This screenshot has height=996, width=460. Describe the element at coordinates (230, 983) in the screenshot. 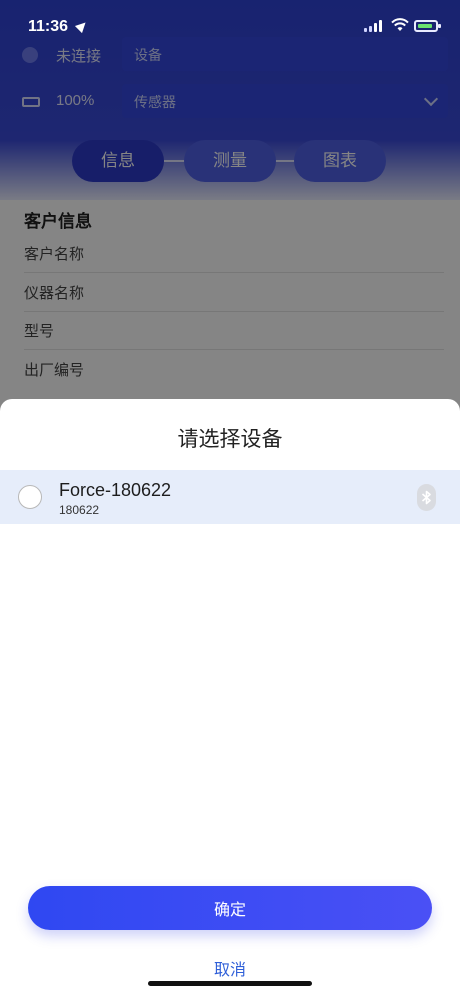

I see `home-indicator` at that location.